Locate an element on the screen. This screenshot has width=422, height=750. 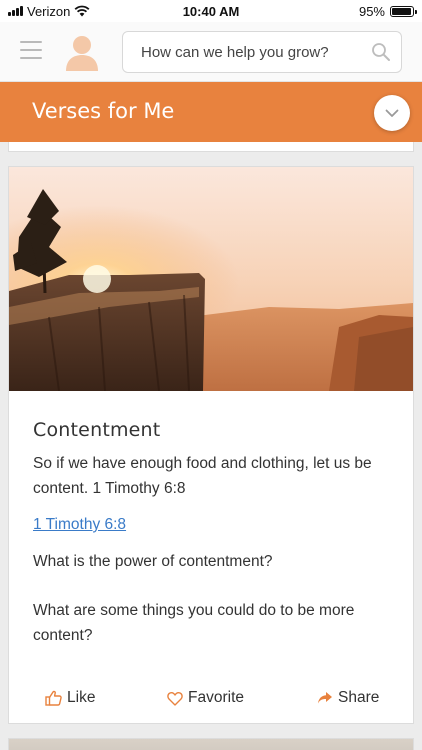
share-label: Share is located at coordinates (359, 697).